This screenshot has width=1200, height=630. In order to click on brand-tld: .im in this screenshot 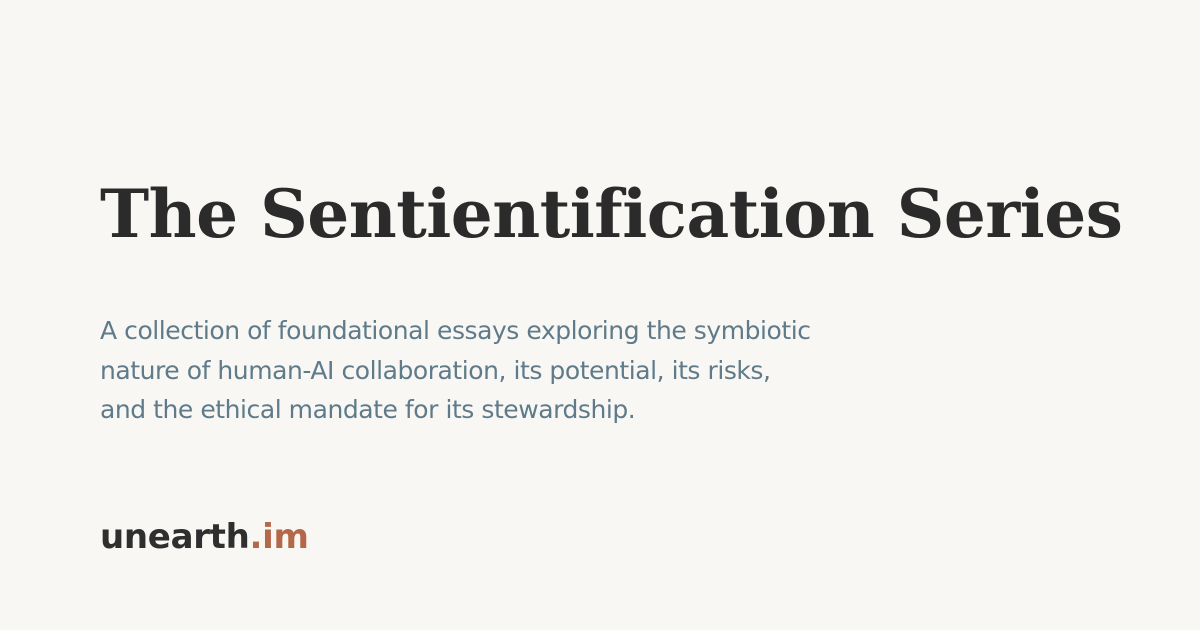, I will do `click(279, 537)`.